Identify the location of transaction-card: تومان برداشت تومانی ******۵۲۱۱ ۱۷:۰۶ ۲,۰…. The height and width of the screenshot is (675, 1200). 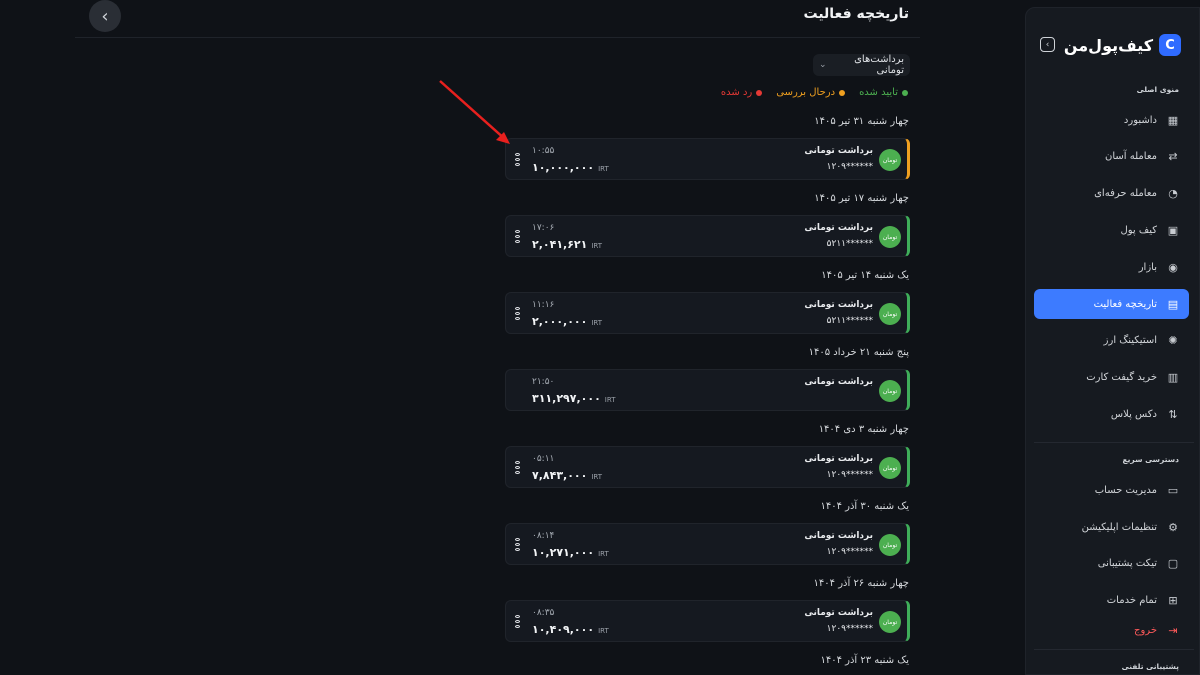
(707, 236).